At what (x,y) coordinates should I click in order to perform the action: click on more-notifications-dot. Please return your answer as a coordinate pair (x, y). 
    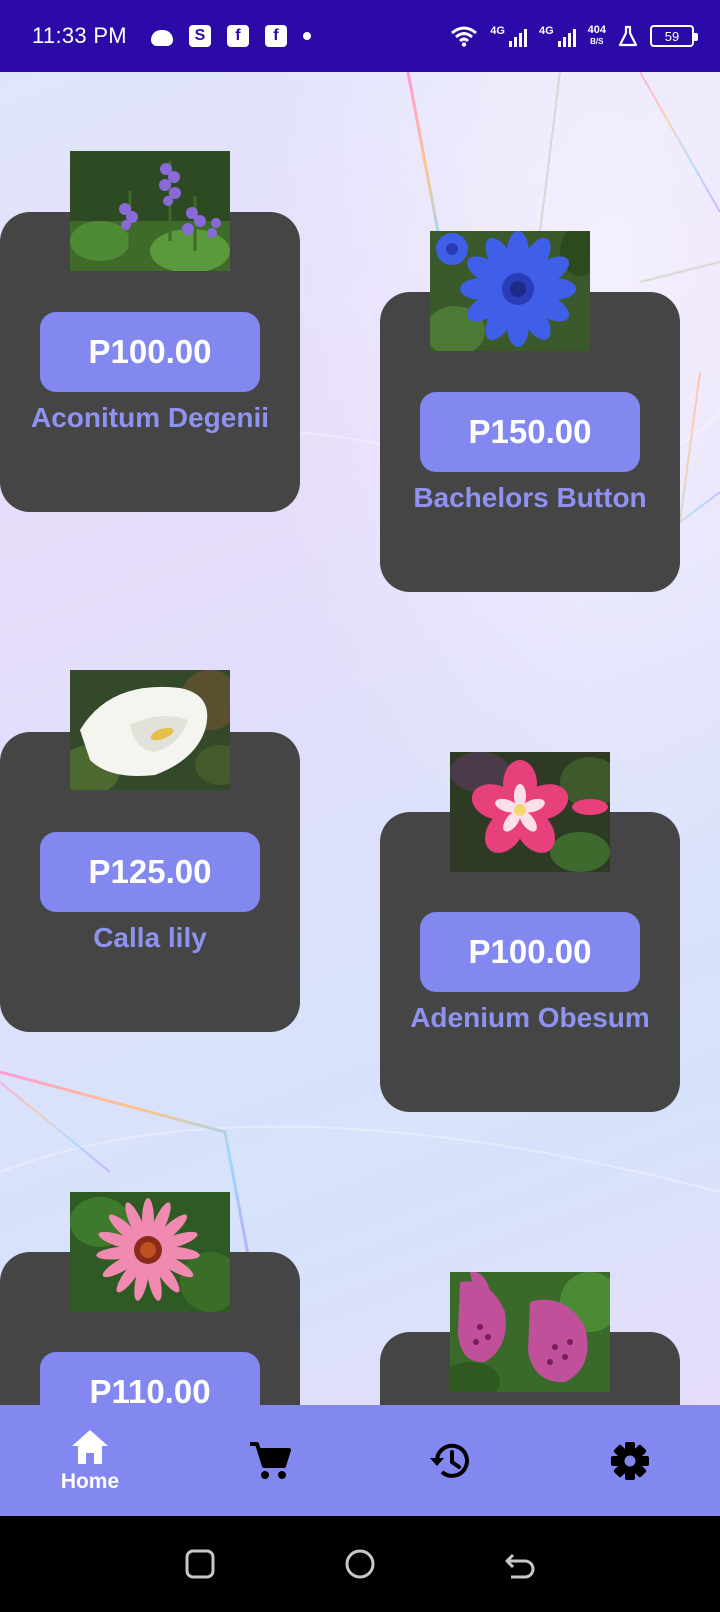
    Looking at the image, I should click on (306, 36).